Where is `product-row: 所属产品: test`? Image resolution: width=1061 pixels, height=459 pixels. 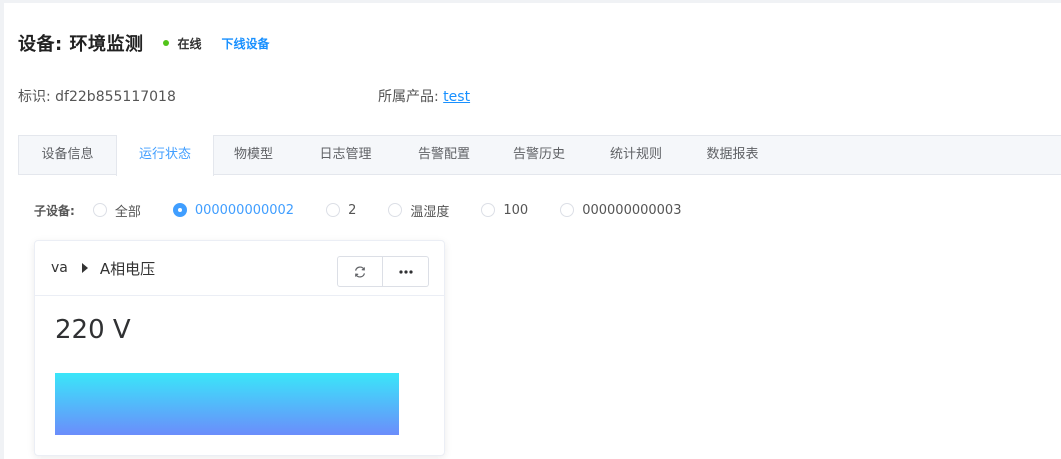
product-row: 所属产品: test is located at coordinates (424, 96).